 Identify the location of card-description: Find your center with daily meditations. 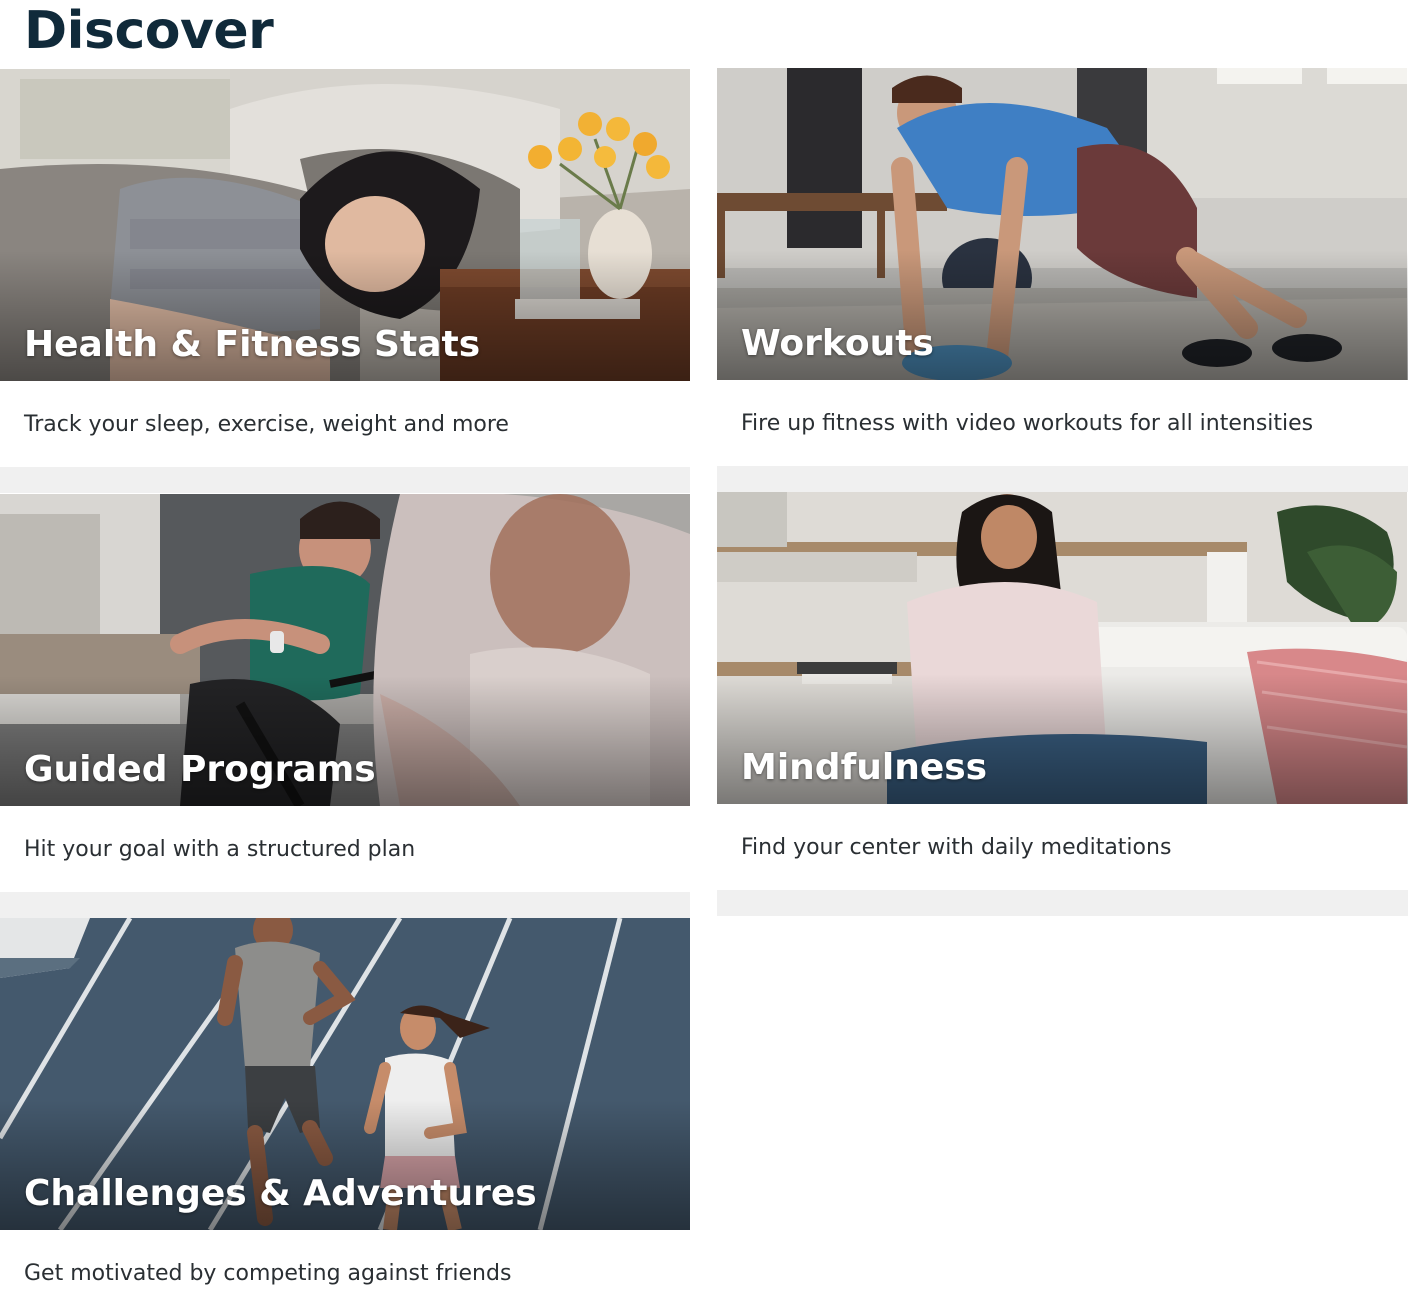
(956, 847).